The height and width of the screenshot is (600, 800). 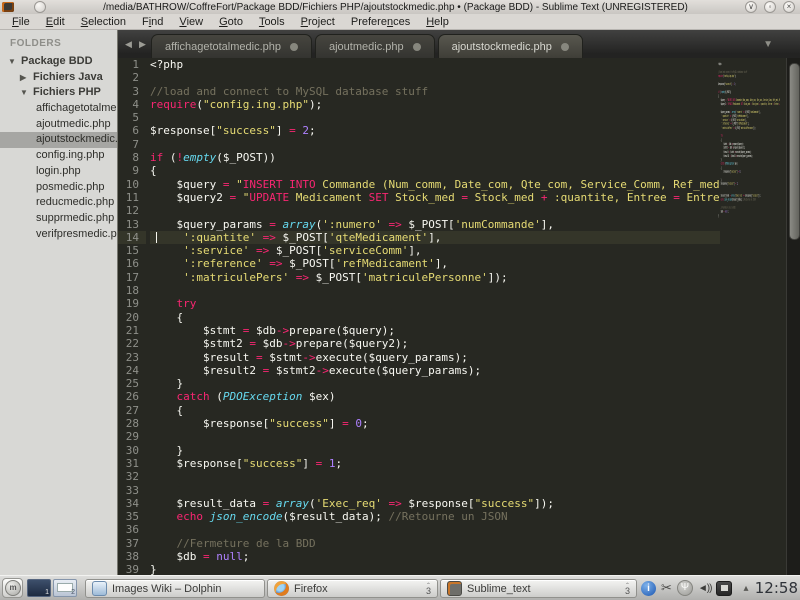 What do you see at coordinates (58, 78) in the screenshot?
I see `sidebar-item-fichiers-java: ▶ Fichiers Java` at bounding box center [58, 78].